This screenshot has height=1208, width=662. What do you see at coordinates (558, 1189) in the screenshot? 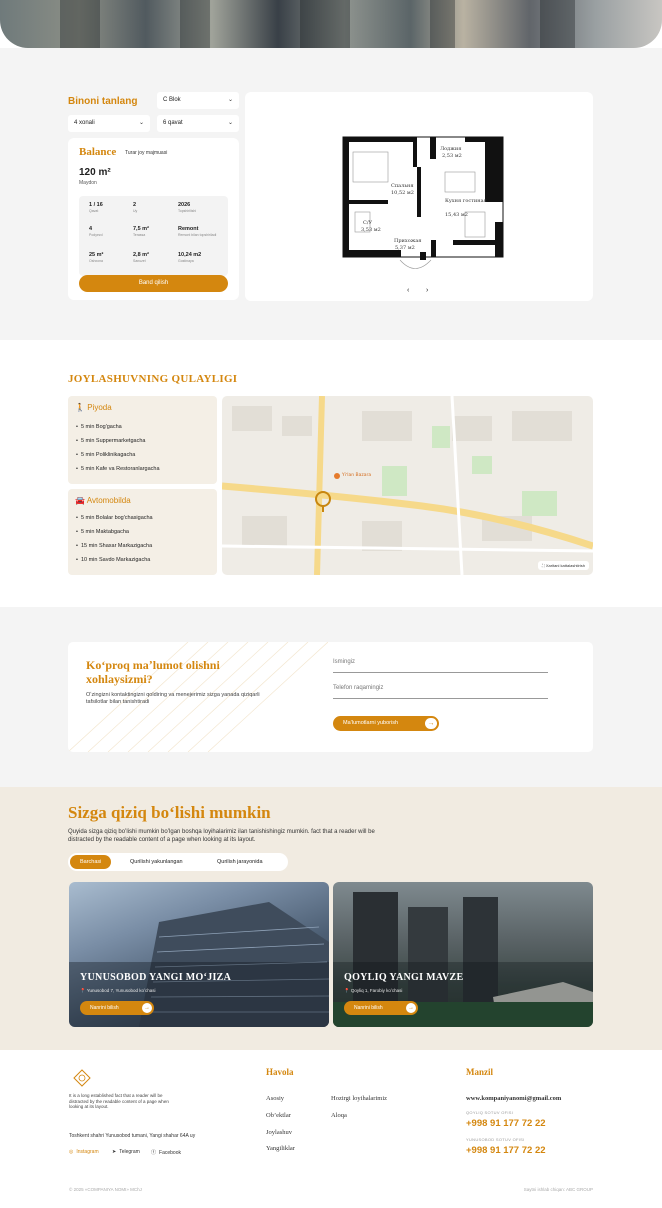
I see `developer-credit: Saytni ishlab chiqan: ABC GROUP` at bounding box center [558, 1189].